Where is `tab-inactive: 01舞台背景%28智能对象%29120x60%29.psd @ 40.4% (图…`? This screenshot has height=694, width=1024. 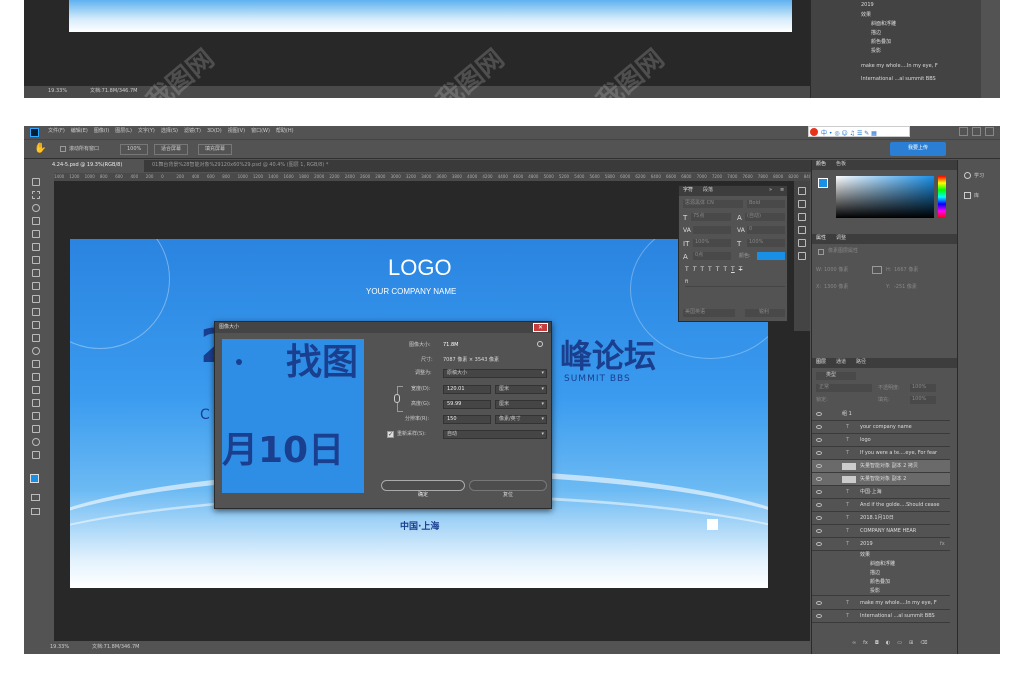 tab-inactive: 01舞台背景%28智能对象%29120x60%29.psd @ 40.4% (图… is located at coordinates (261, 166).